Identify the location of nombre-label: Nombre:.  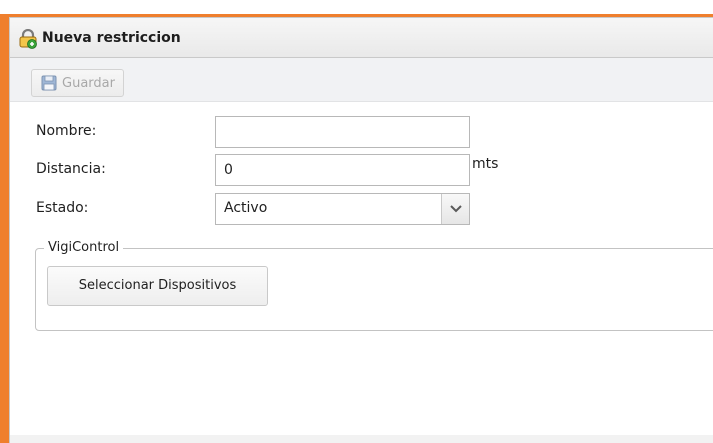
(66, 131).